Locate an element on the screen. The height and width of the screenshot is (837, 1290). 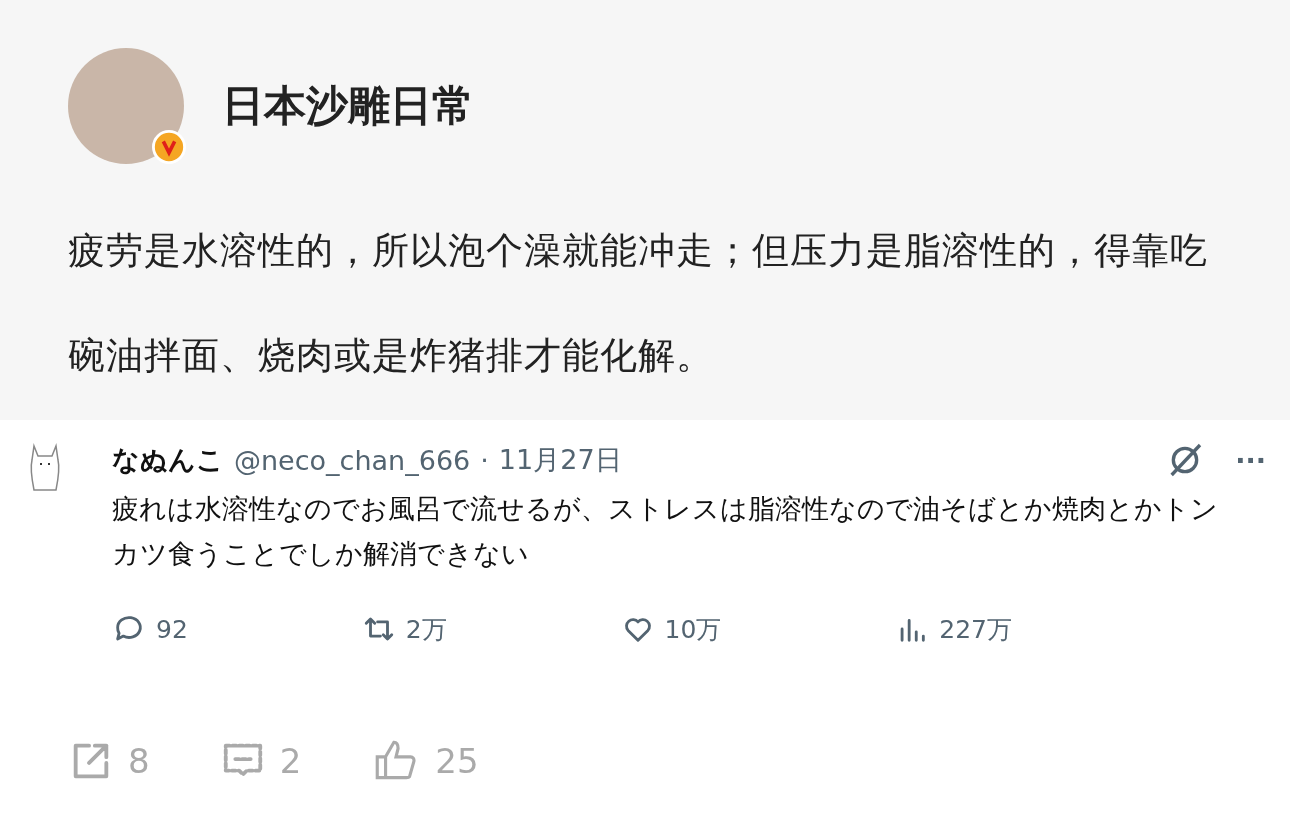
tweet-text: 疲れは水溶性なのでお風呂で流せるが、ストレスは脂溶性なので油そばとか焼肉とかトンカツ食うことでしか解消できない is located at coordinates (665, 531).